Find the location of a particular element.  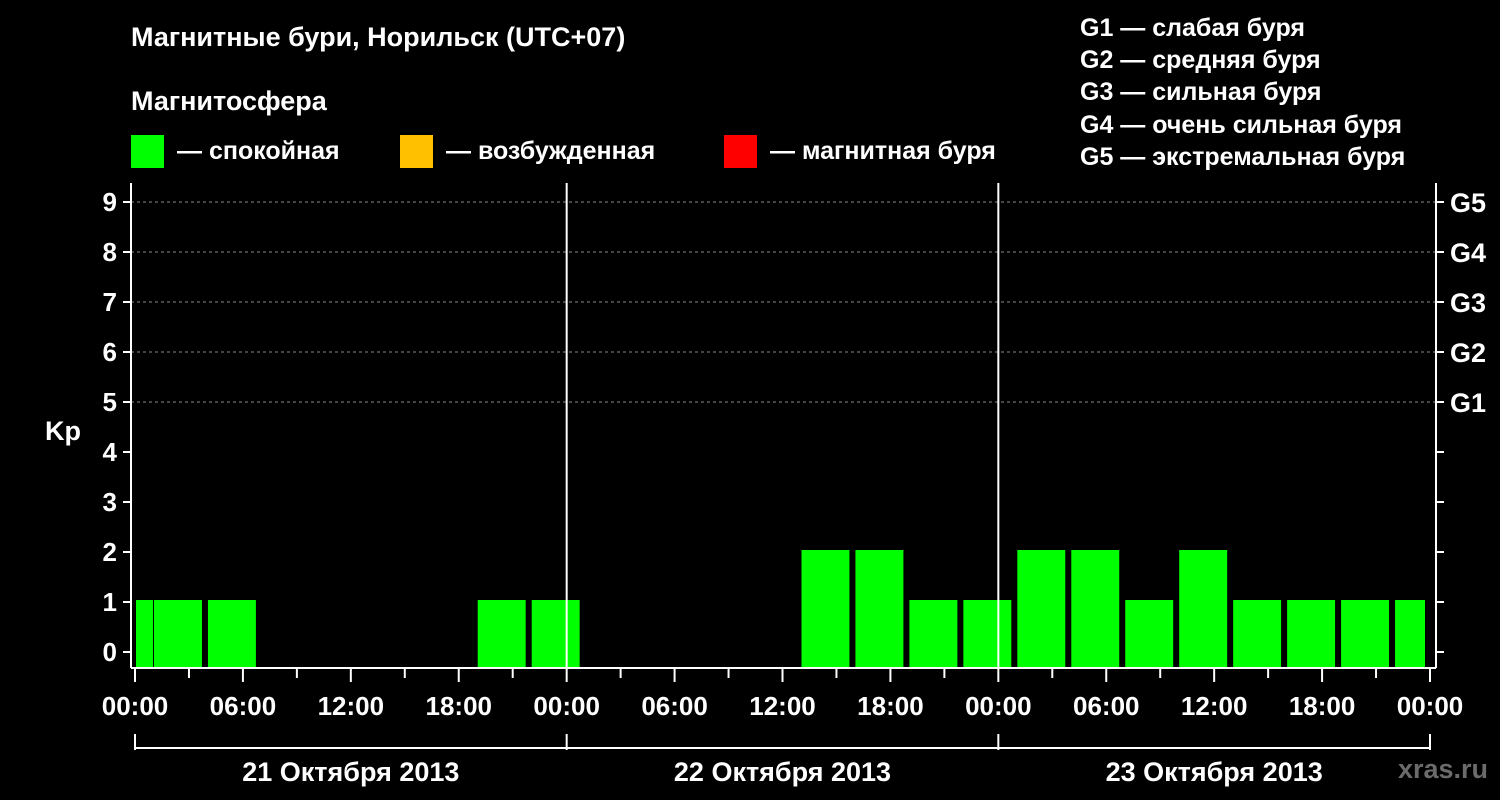

y-tick-label-4: 4 is located at coordinates (110, 452).